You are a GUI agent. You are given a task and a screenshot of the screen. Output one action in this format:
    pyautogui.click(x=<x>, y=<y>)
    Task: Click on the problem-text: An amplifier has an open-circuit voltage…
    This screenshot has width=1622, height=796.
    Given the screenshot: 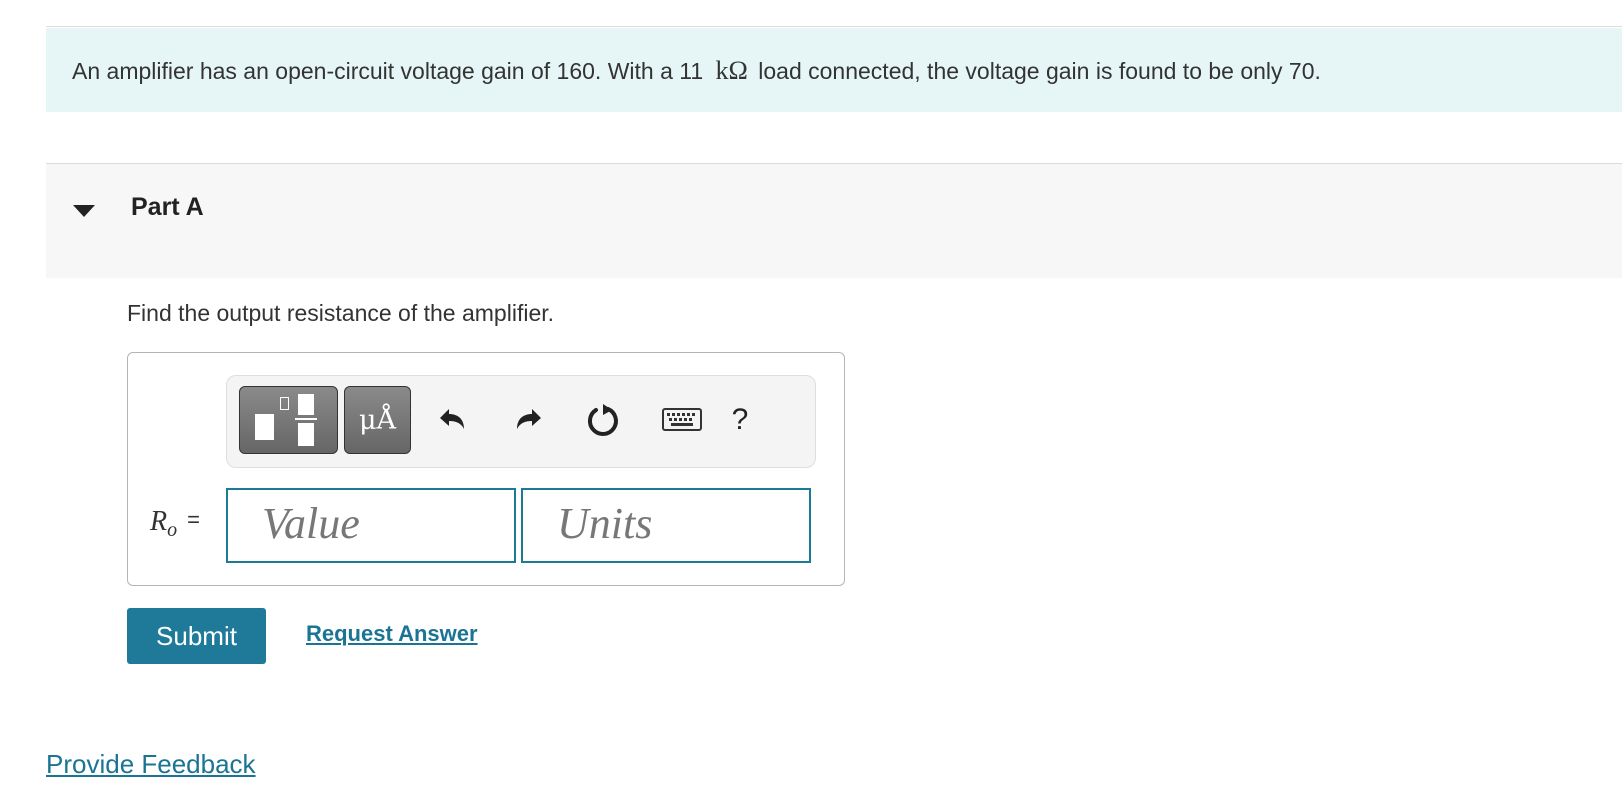 What is the action you would take?
    pyautogui.click(x=696, y=71)
    